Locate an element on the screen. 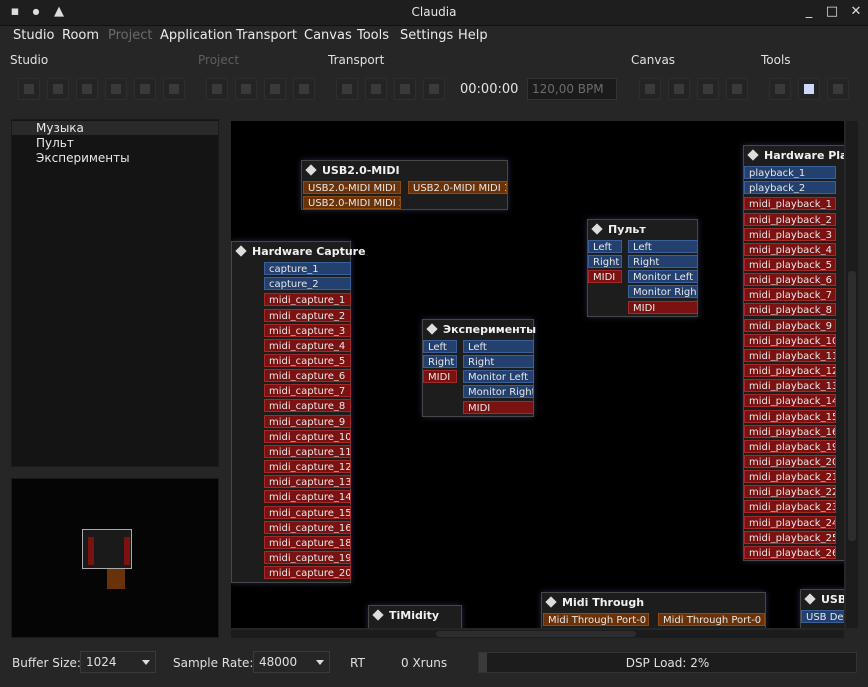 This screenshot has width=868, height=687. menu-help: Help is located at coordinates (473, 35).